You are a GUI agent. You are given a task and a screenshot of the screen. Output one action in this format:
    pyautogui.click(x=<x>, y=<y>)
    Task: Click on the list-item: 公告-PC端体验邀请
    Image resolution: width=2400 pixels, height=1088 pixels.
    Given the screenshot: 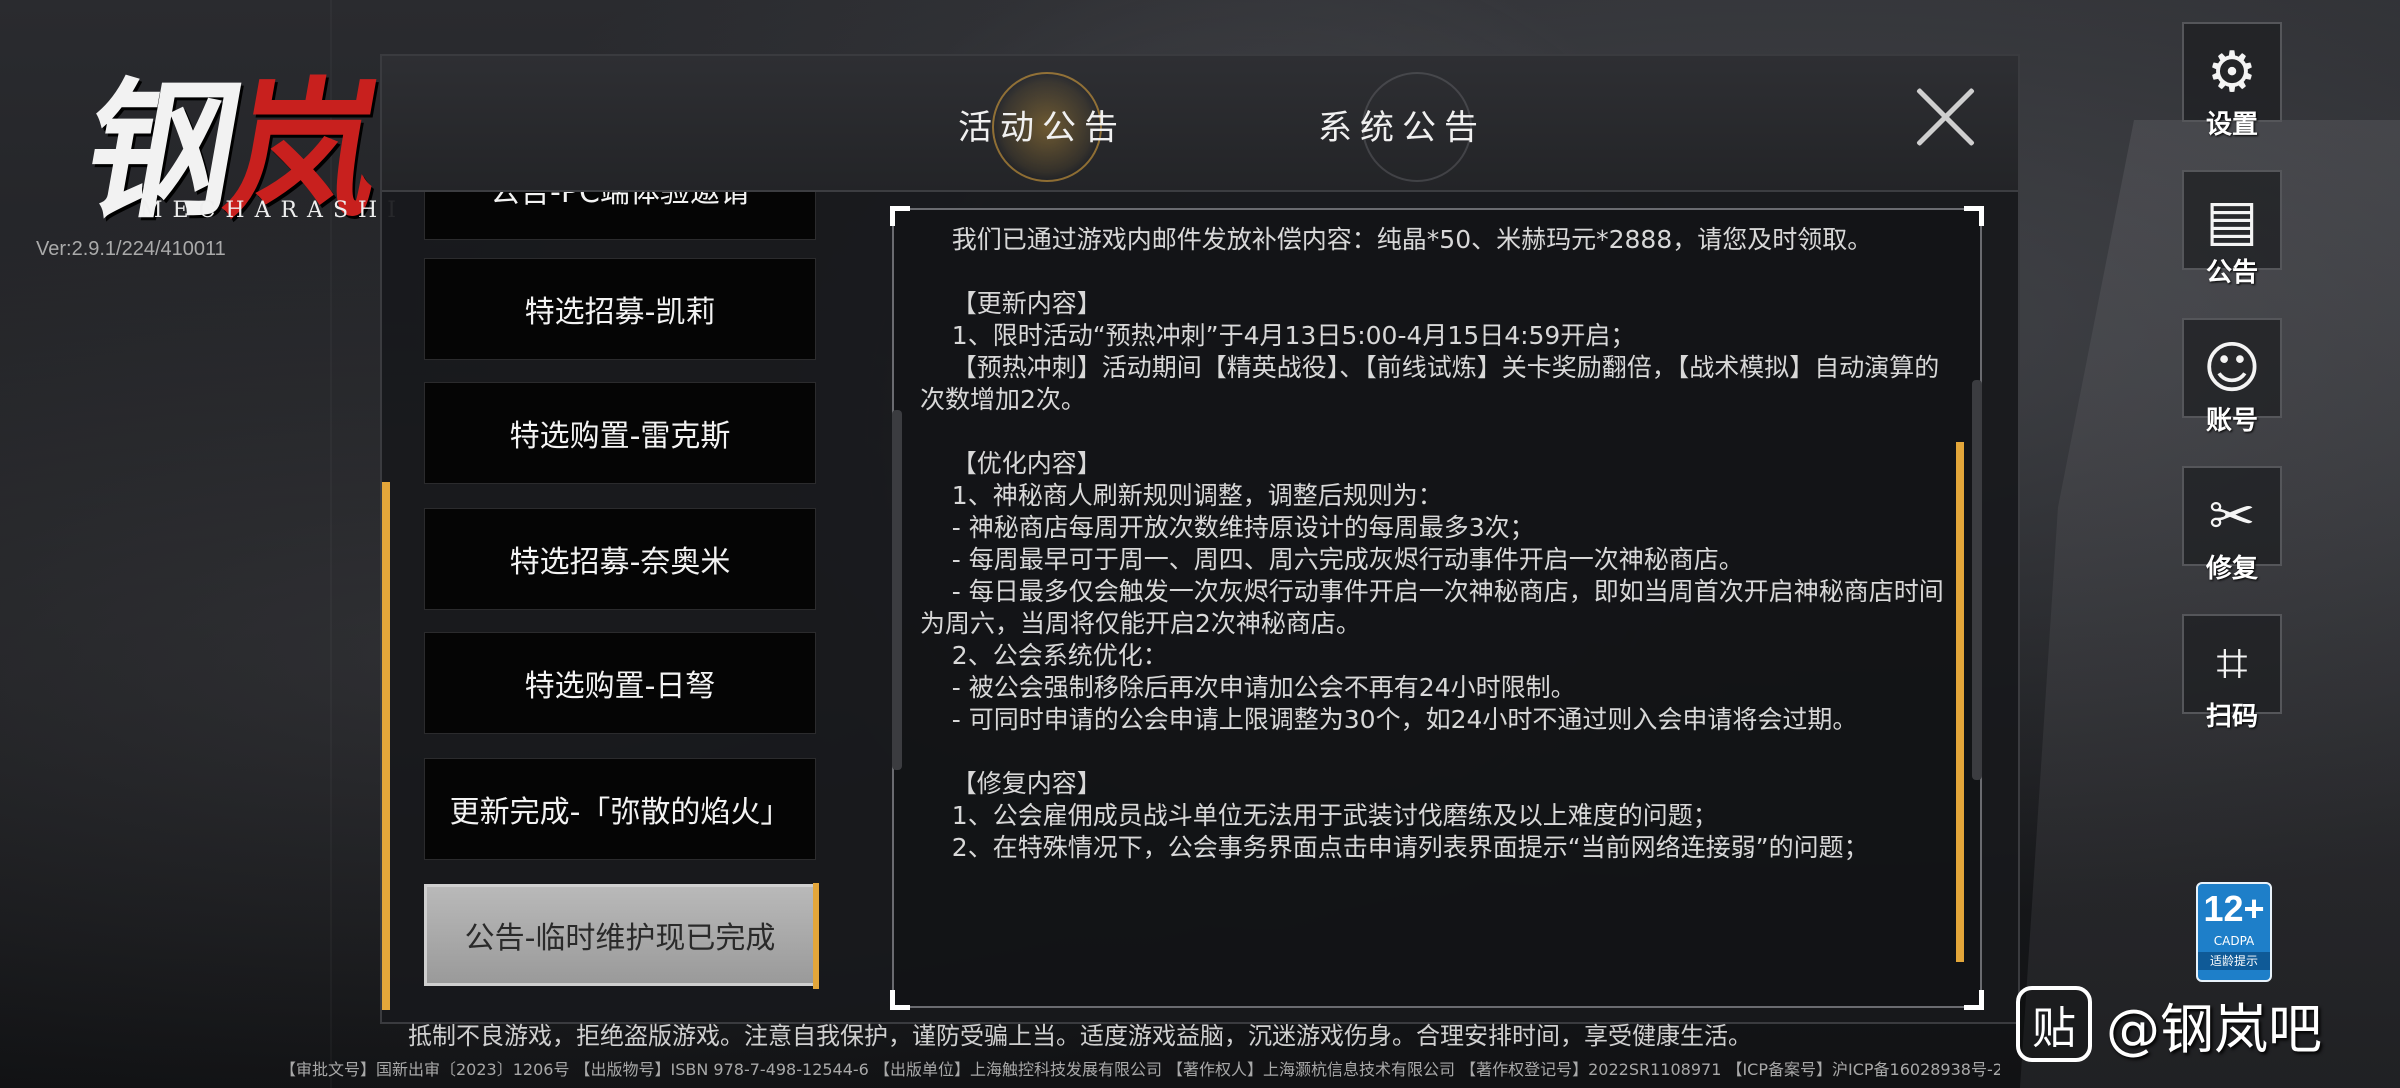 What is the action you would take?
    pyautogui.click(x=620, y=216)
    